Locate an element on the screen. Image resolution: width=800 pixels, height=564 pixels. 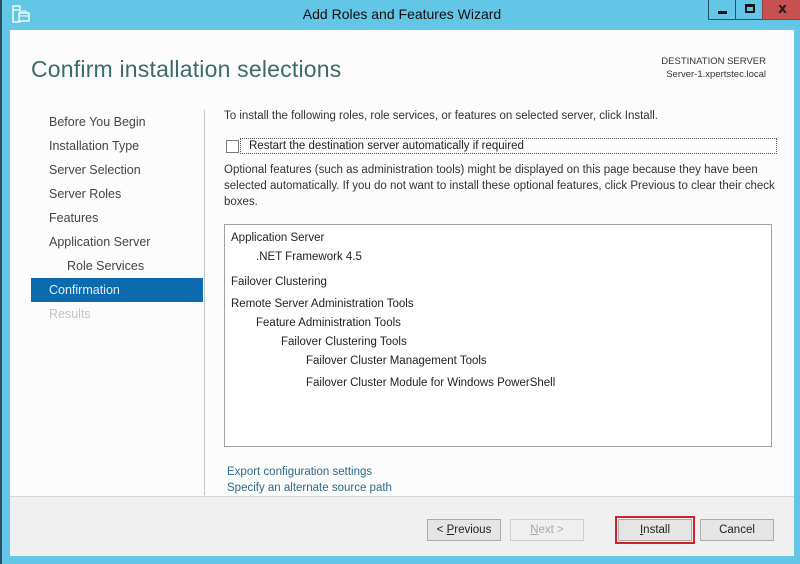
nav-item-application-server: Application Server is located at coordinates (117, 242).